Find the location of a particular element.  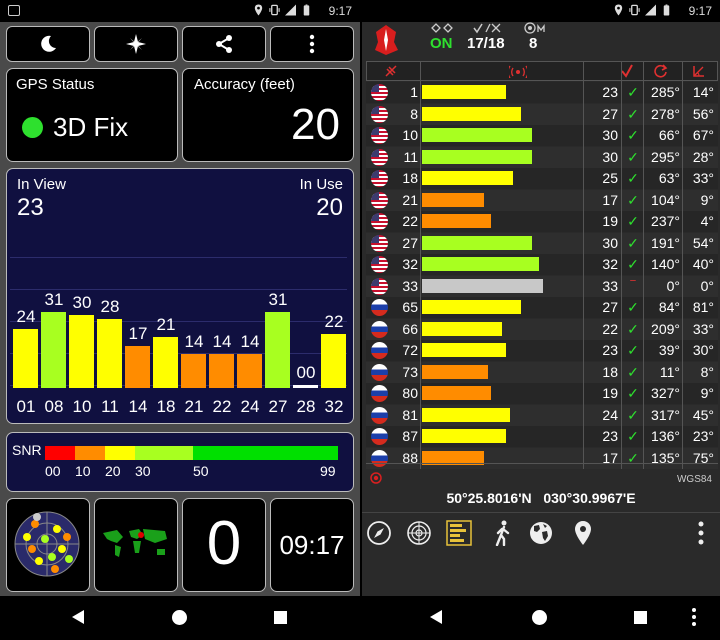

signal-icon is located at coordinates (290, 10).